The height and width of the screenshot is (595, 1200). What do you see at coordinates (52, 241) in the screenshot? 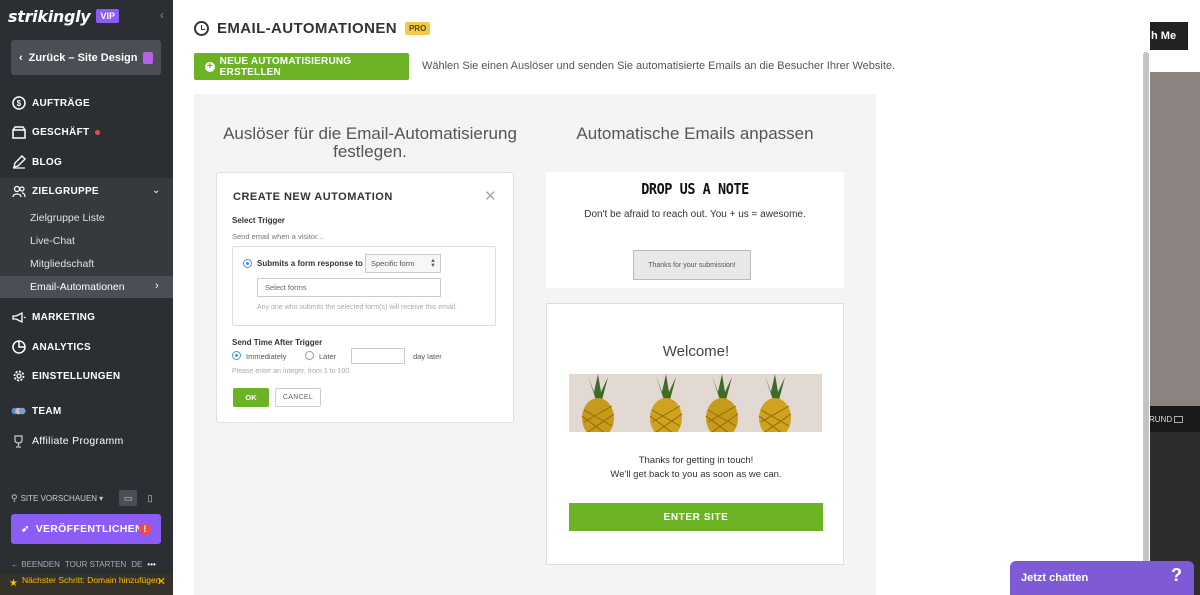
I see `sidebar-sub-live-chat: Live-Chat` at bounding box center [52, 241].